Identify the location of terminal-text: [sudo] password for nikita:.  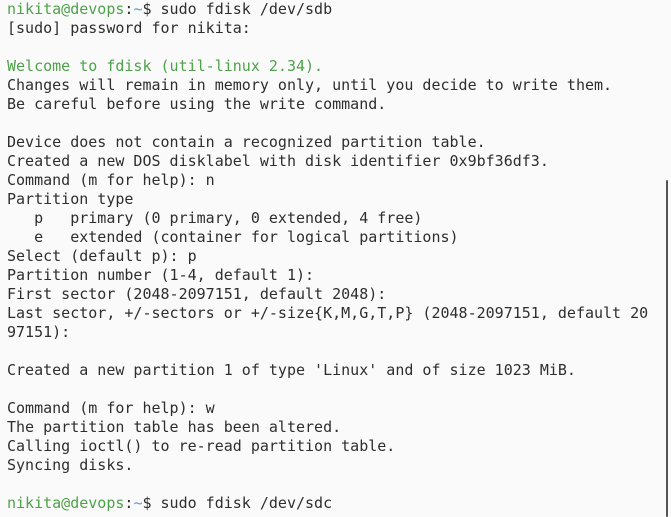
(129, 28).